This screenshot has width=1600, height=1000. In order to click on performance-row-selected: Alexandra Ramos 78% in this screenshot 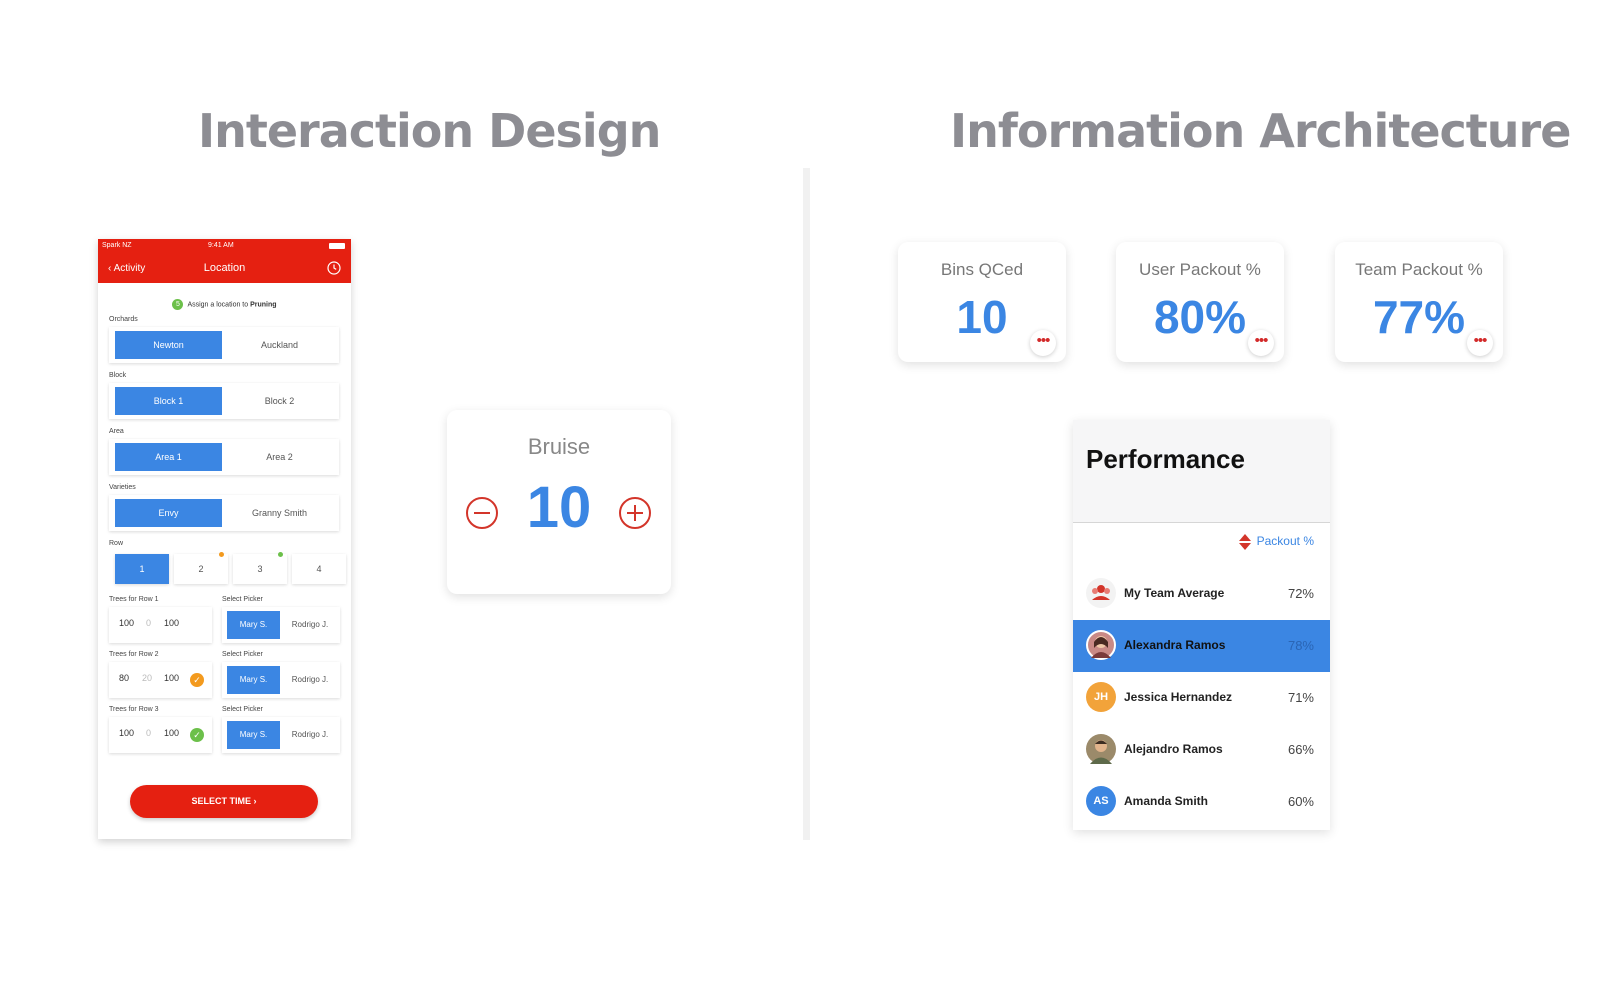, I will do `click(1201, 646)`.